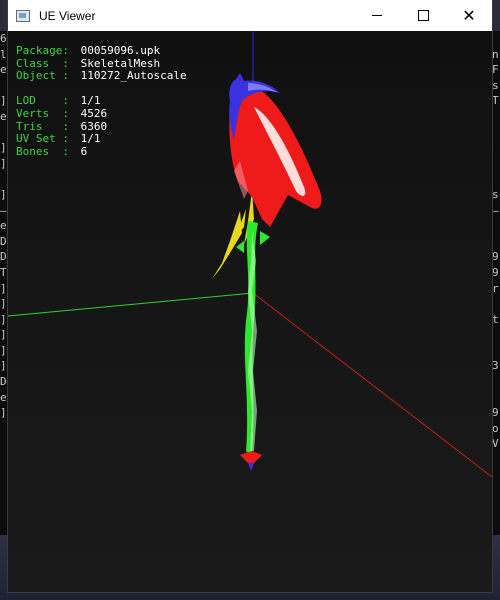  Describe the element at coordinates (495, 54) in the screenshot. I see `console-line: n` at that location.